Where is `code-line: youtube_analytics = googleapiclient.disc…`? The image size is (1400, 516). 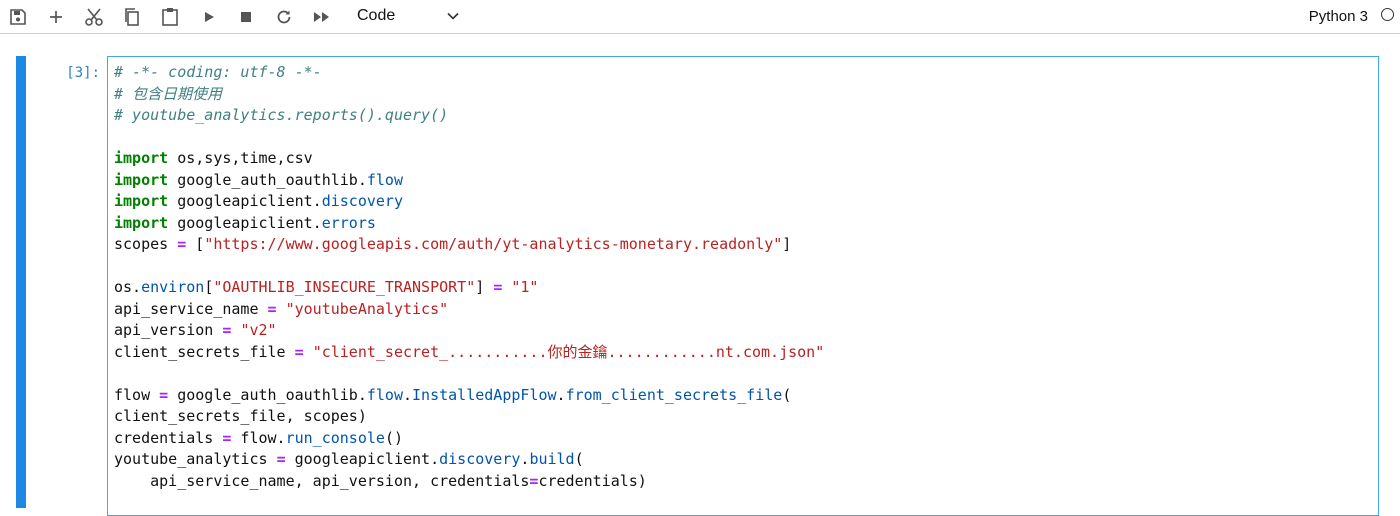
code-line: youtube_analytics = googleapiclient.disc… is located at coordinates (469, 460).